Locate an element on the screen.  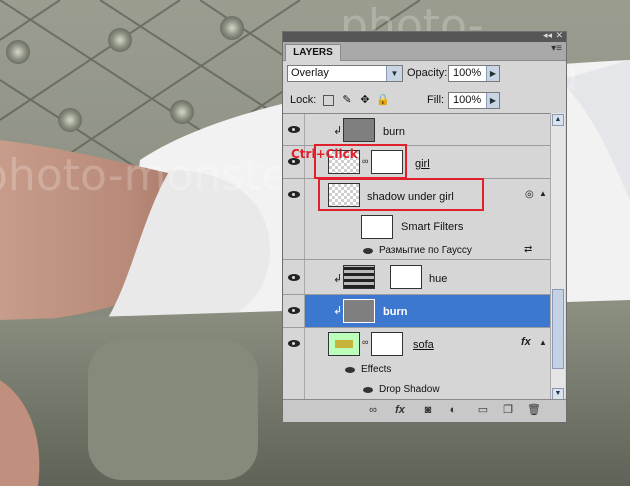
layer-row-sofa: ∞ sofa fx ▲ is located at coordinates (417, 344).